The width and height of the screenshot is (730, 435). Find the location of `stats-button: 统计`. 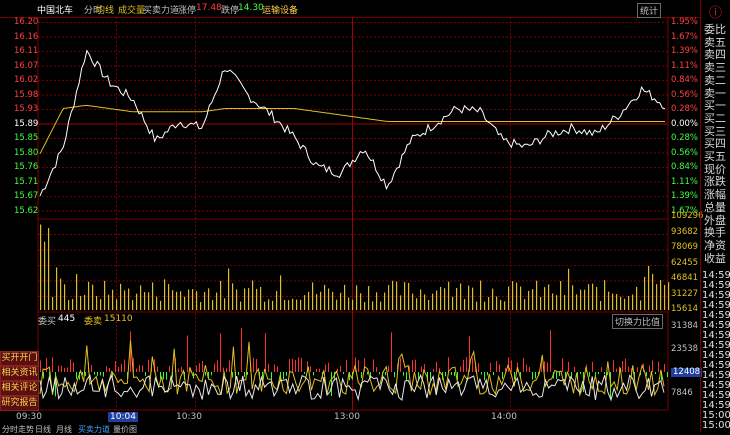

stats-button: 统计 is located at coordinates (649, 10).